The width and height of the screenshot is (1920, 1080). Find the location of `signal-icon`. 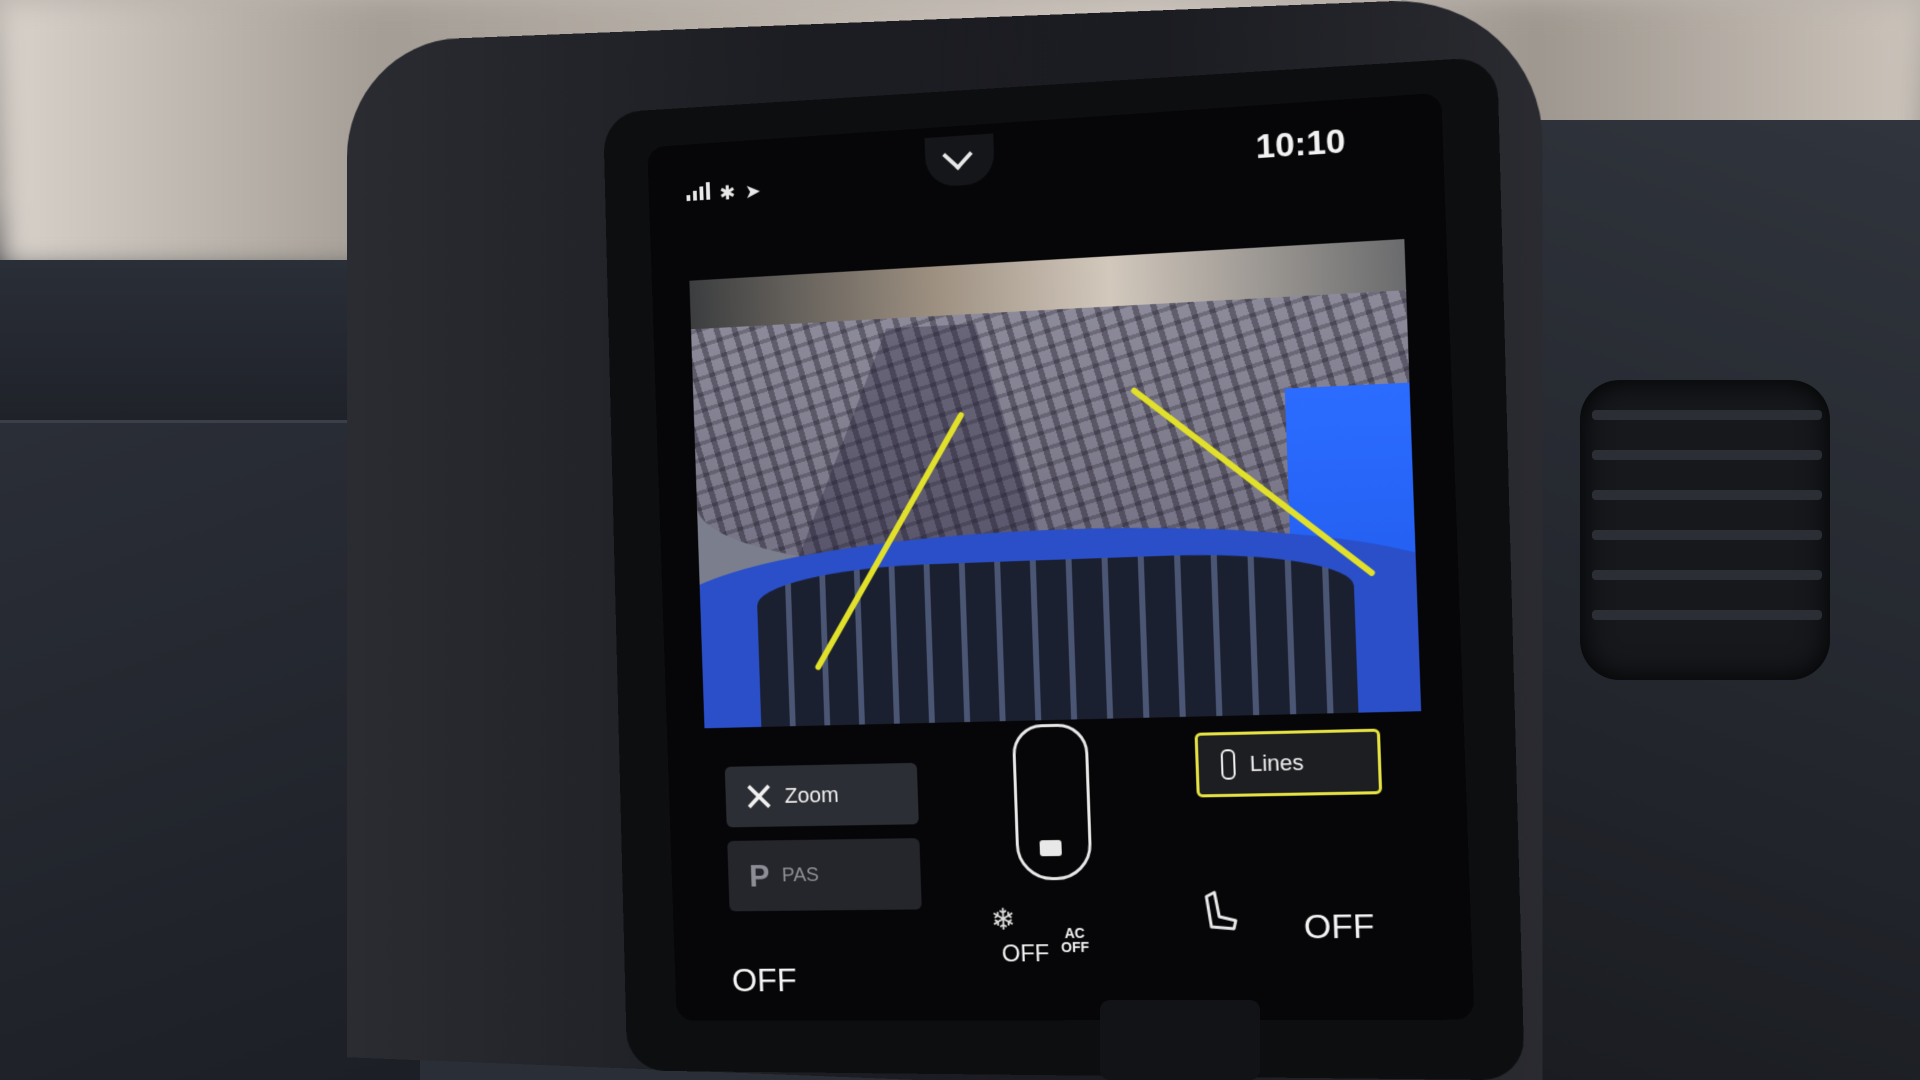

signal-icon is located at coordinates (698, 191).